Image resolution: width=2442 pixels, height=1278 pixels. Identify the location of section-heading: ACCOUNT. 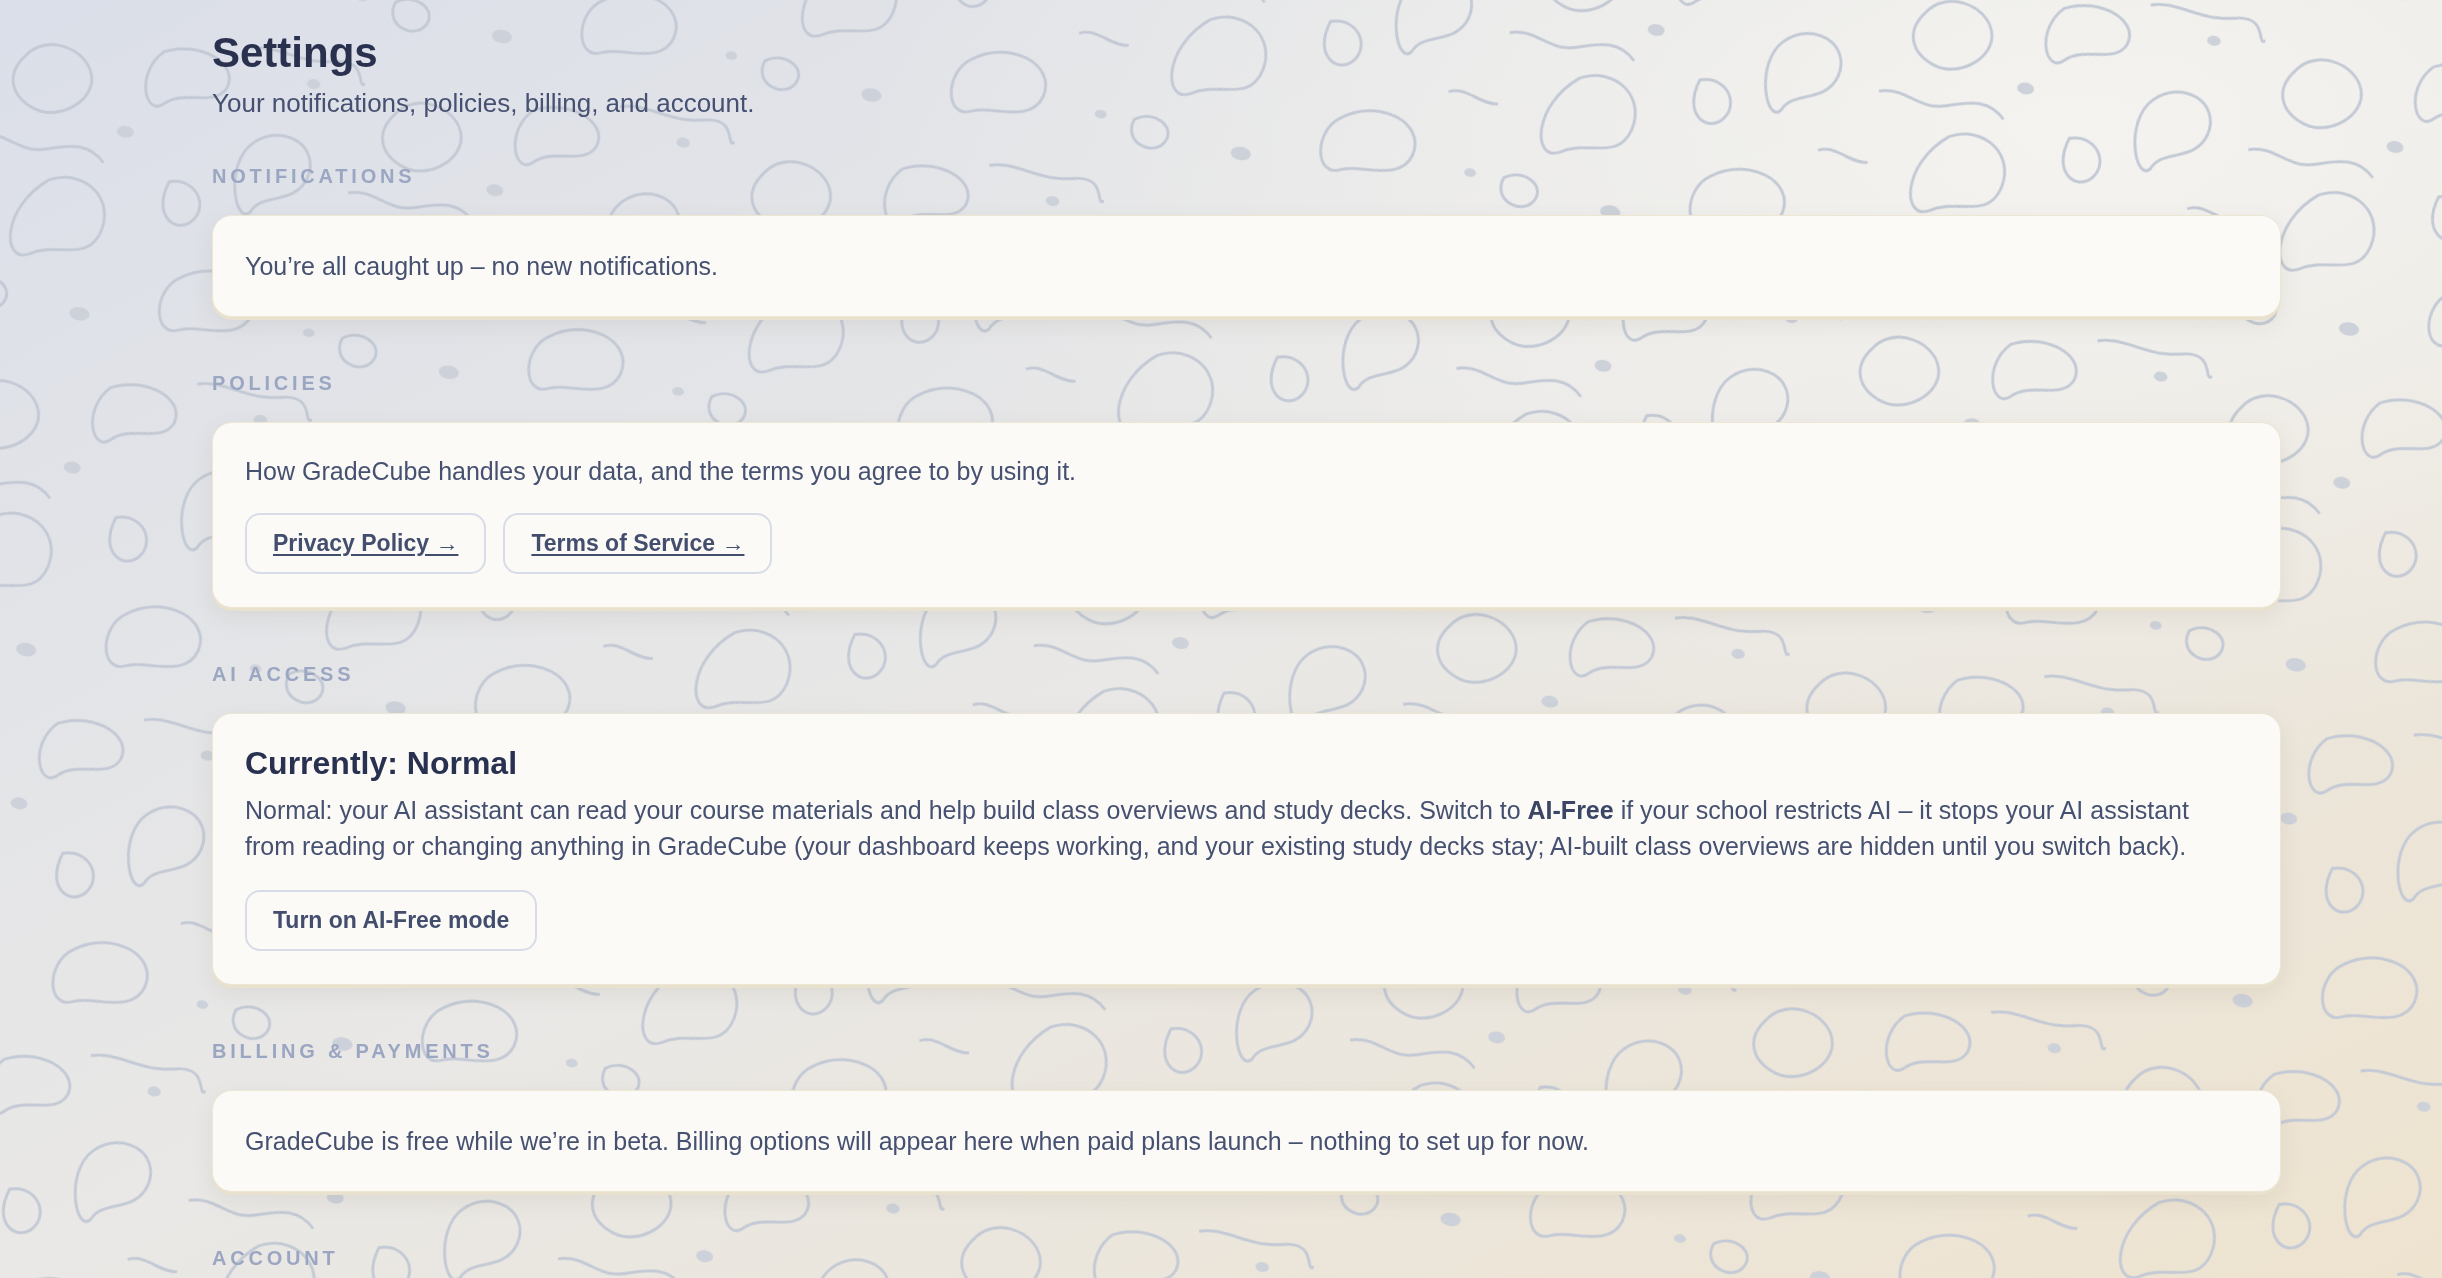
(276, 1258).